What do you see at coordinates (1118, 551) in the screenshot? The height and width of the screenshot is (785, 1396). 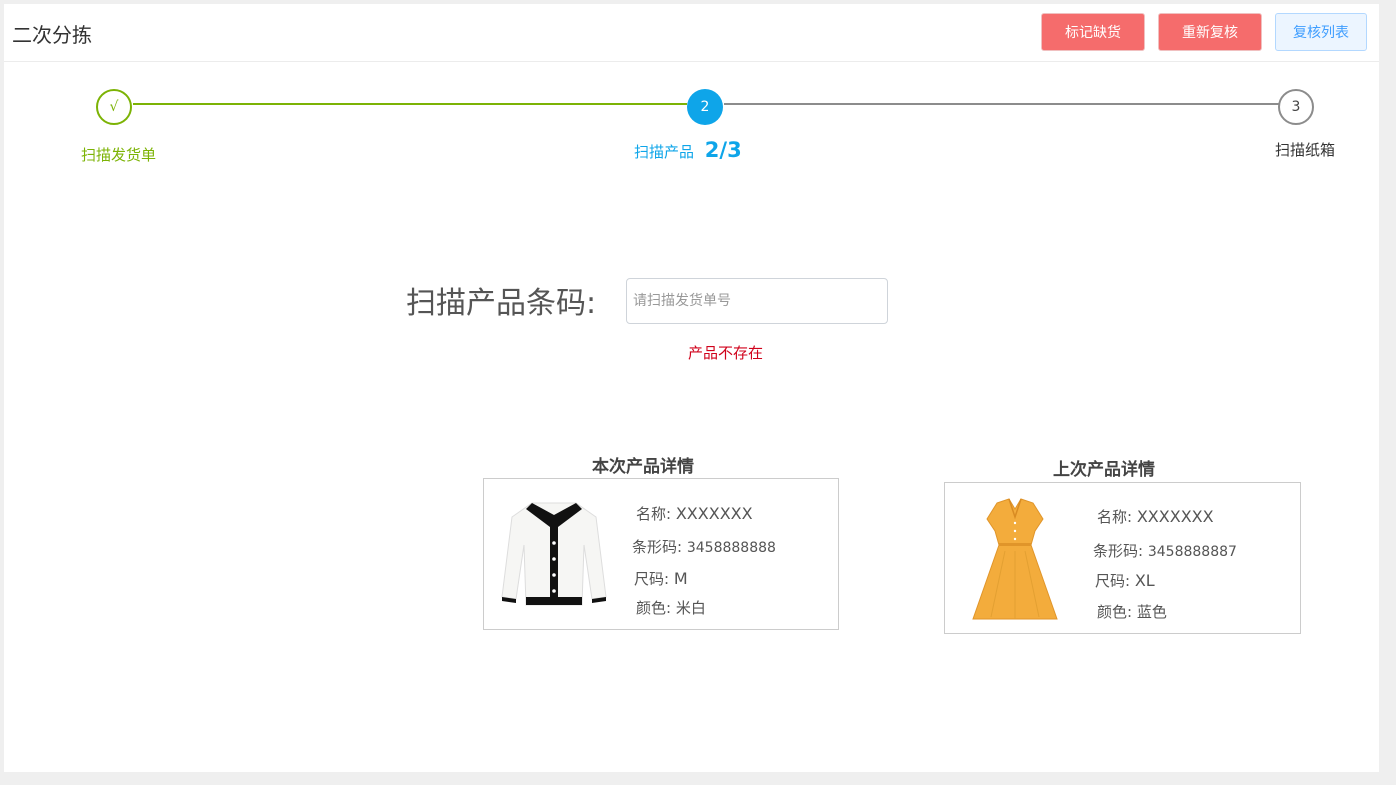 I see `previous-barcode-label: 条形码:` at bounding box center [1118, 551].